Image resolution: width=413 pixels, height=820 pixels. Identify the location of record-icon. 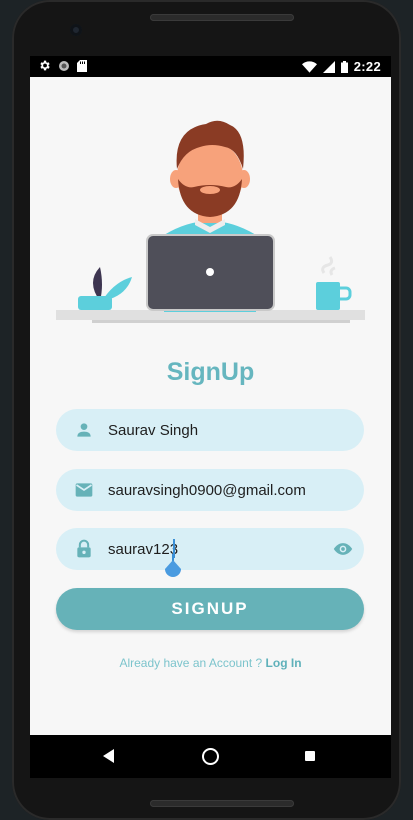
(64, 65).